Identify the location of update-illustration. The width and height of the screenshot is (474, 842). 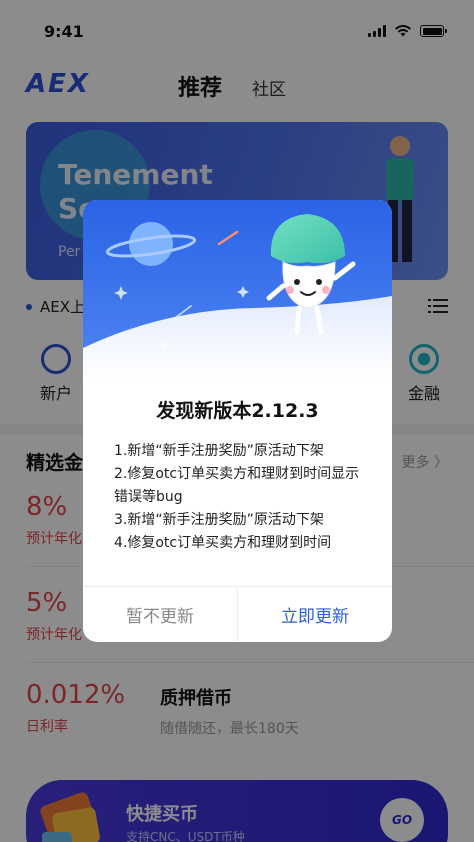
(237, 290).